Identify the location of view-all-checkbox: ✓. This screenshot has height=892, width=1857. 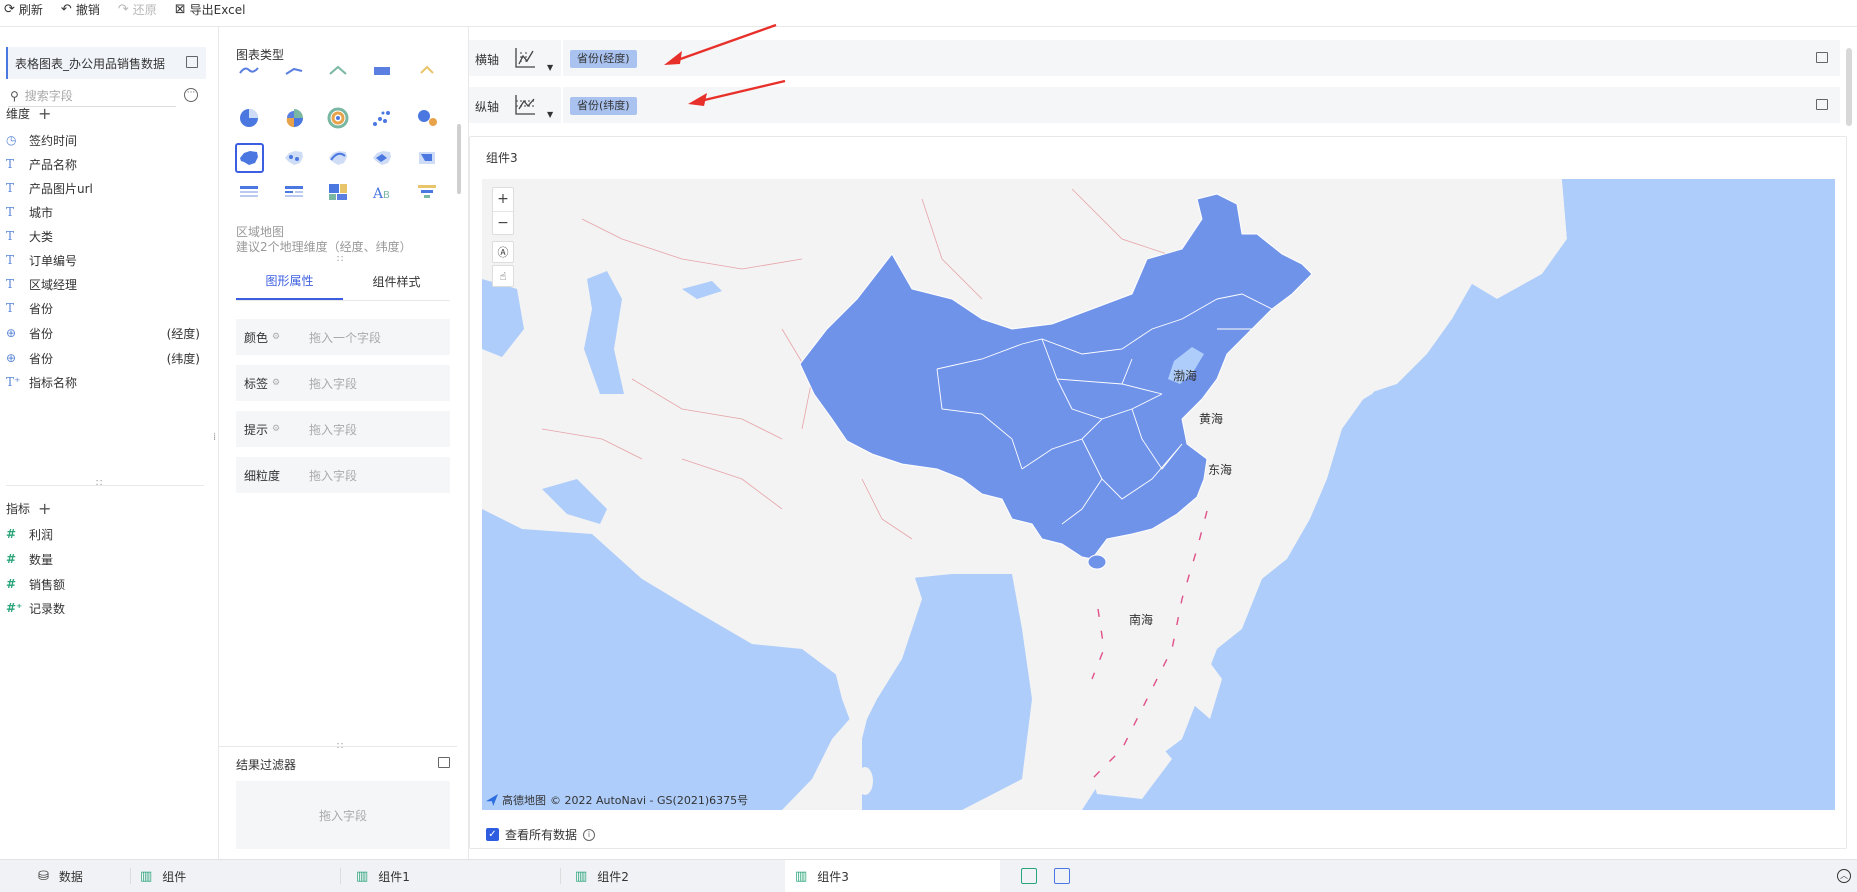
(492, 834).